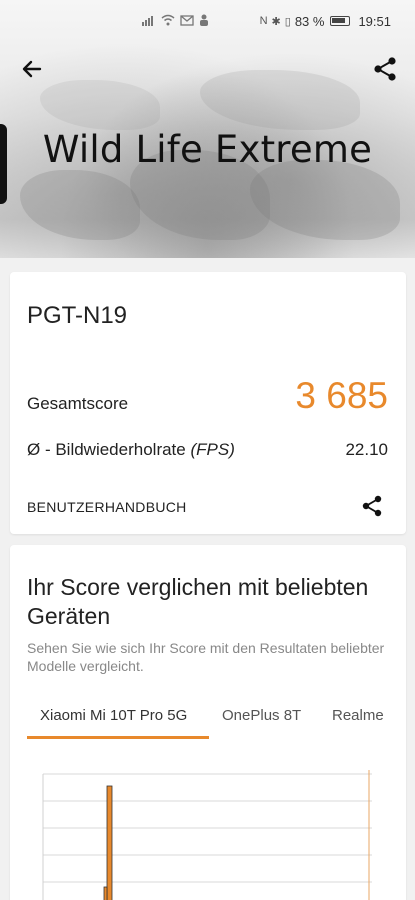  What do you see at coordinates (77, 315) in the screenshot?
I see `device-name: PGT-N19` at bounding box center [77, 315].